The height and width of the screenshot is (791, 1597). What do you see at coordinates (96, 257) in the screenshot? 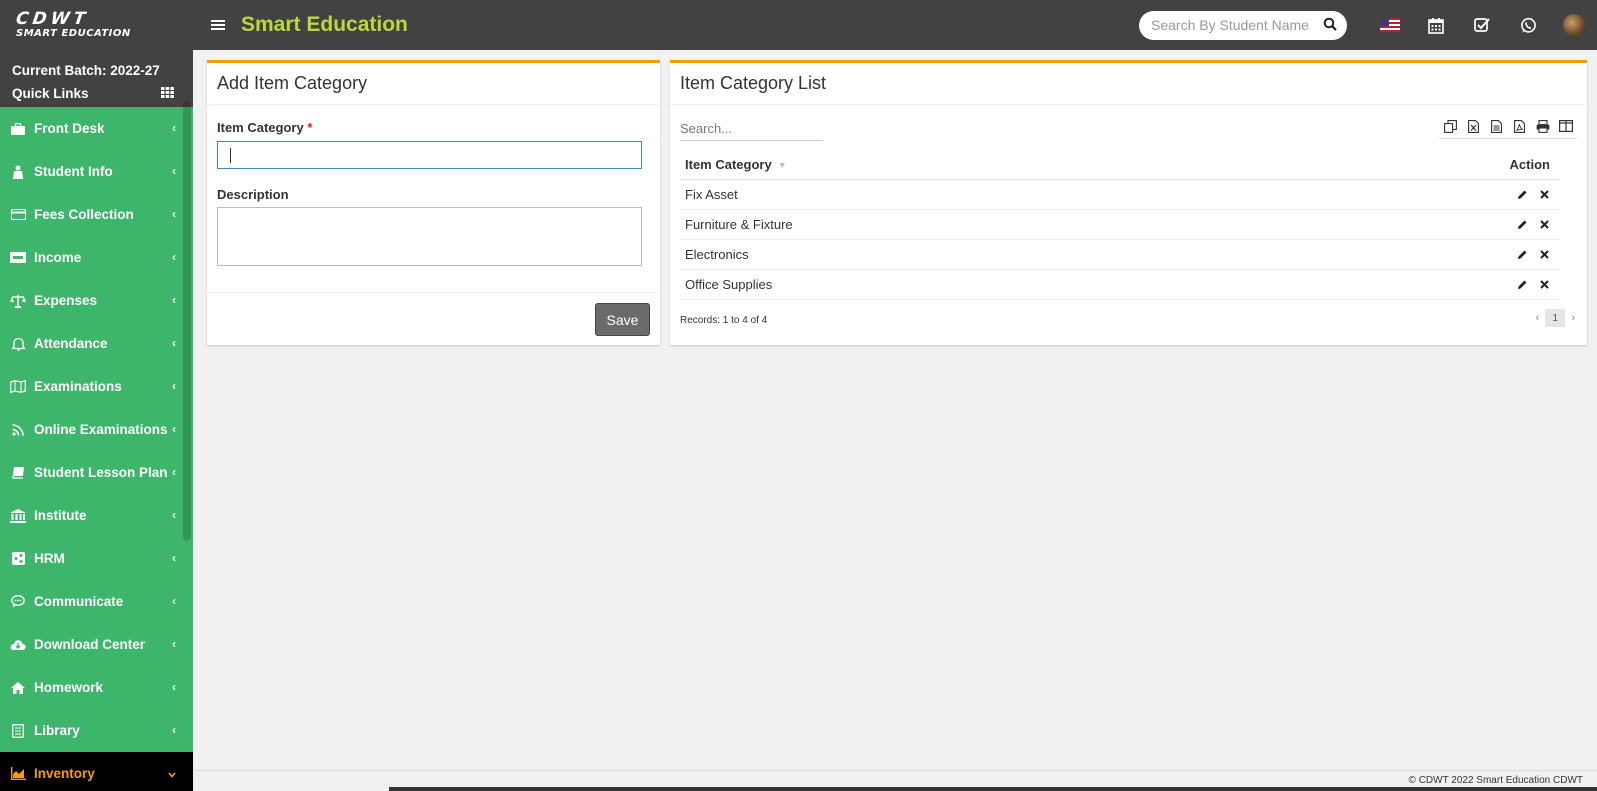
I see `sidebar-item-income: Income ‹` at bounding box center [96, 257].